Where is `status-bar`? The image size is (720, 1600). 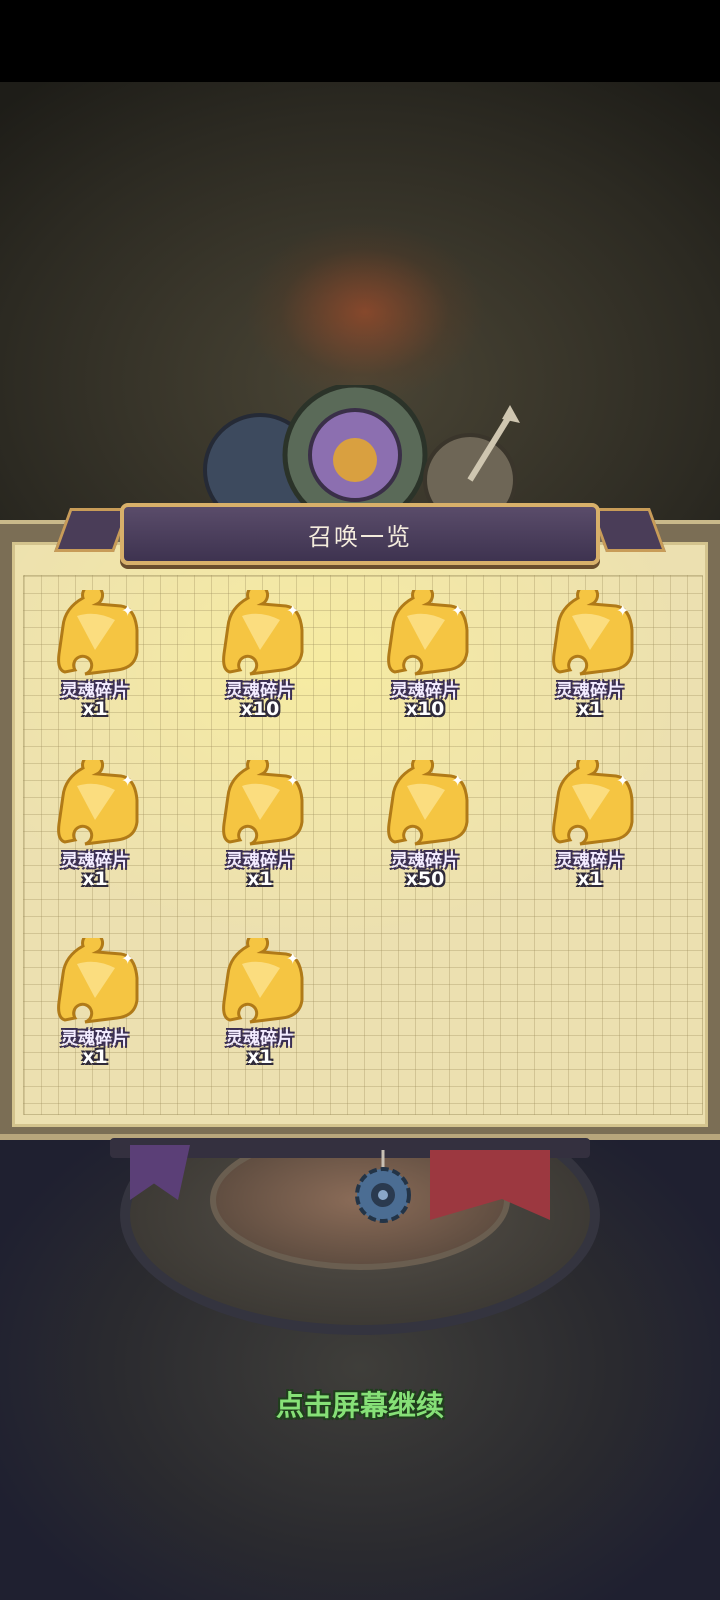 status-bar is located at coordinates (360, 41).